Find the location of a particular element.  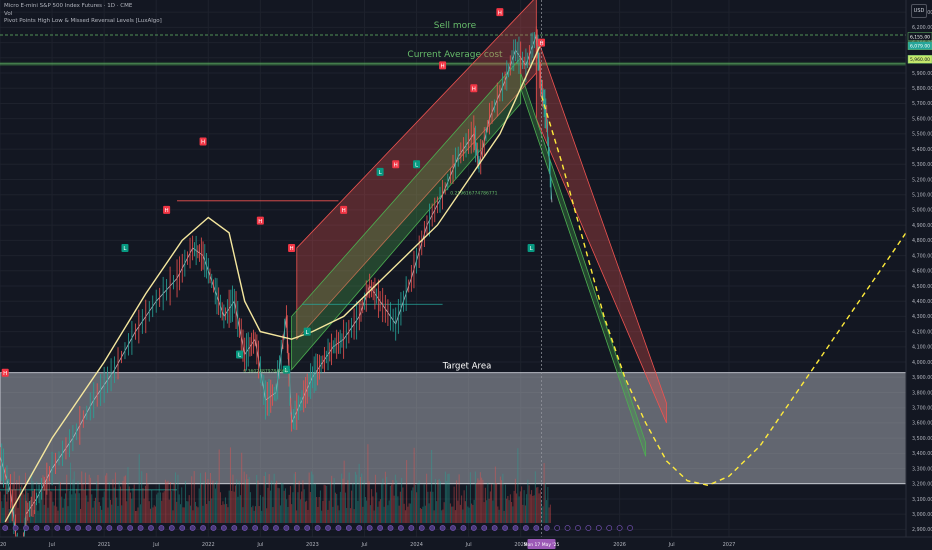

volume-indicator-label: Vol is located at coordinates (83, 15).